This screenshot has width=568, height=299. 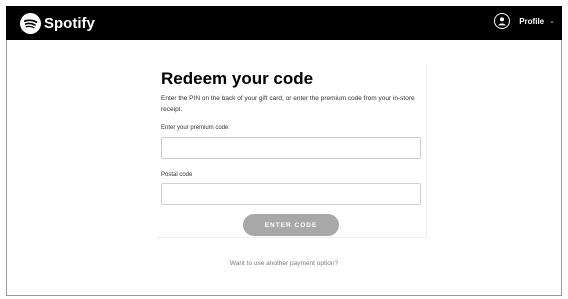 What do you see at coordinates (291, 194) in the screenshot?
I see `postal-code-input` at bounding box center [291, 194].